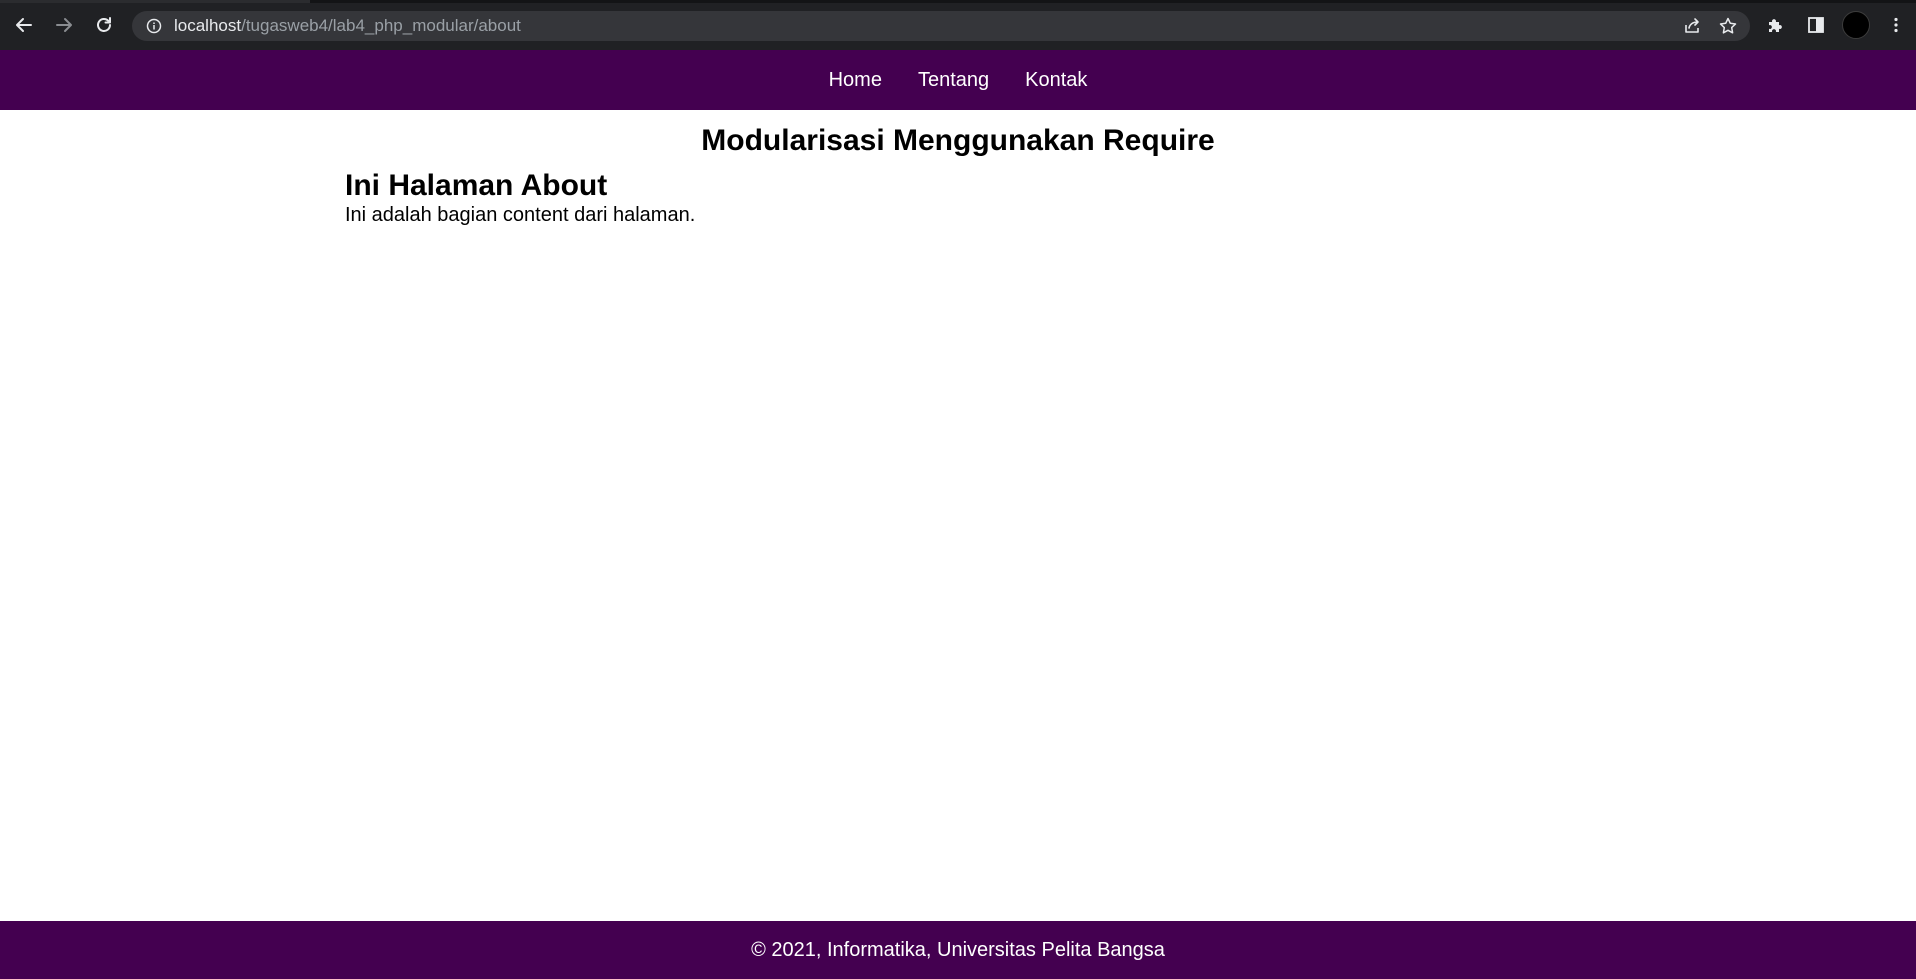 This screenshot has width=1916, height=979. Describe the element at coordinates (381, 25) in the screenshot. I see `url-path: /tugasweb4/lab4_php_modular/about` at that location.